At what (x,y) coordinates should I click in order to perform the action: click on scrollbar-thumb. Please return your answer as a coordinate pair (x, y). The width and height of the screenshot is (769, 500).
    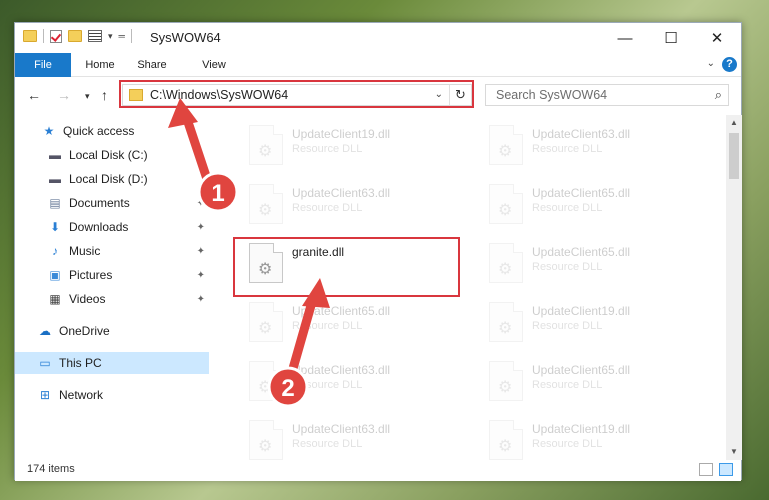
    Looking at the image, I should click on (734, 156).